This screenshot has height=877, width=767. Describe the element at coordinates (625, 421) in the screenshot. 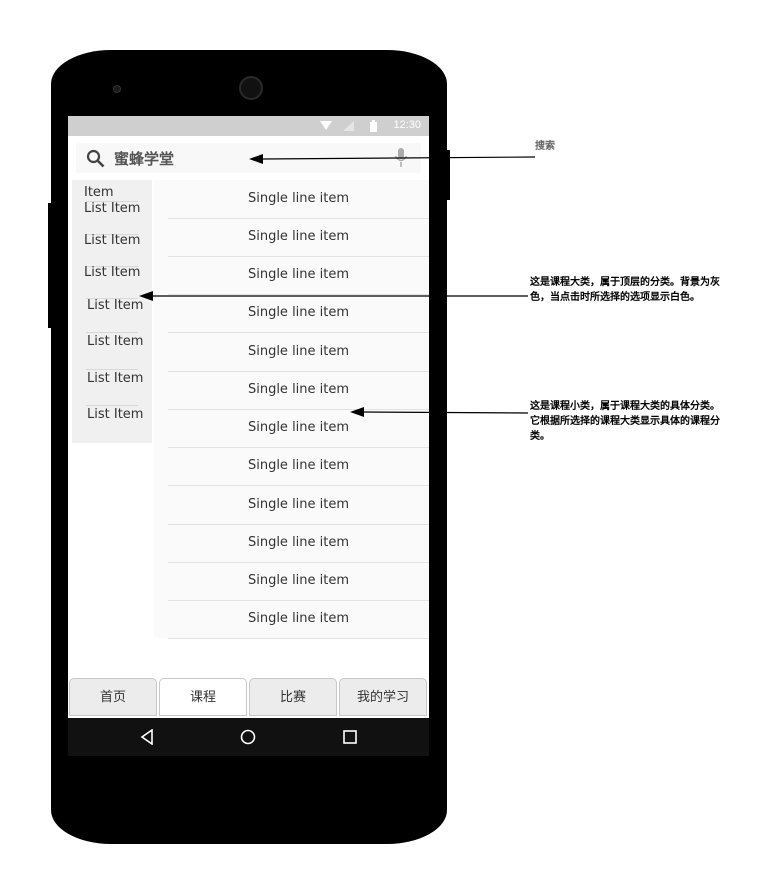

I see `annotation-subcategory: 这是课程小类，属于课程大类的具体分类。它根据所选择的课程大类显示具体的课程分类。` at that location.